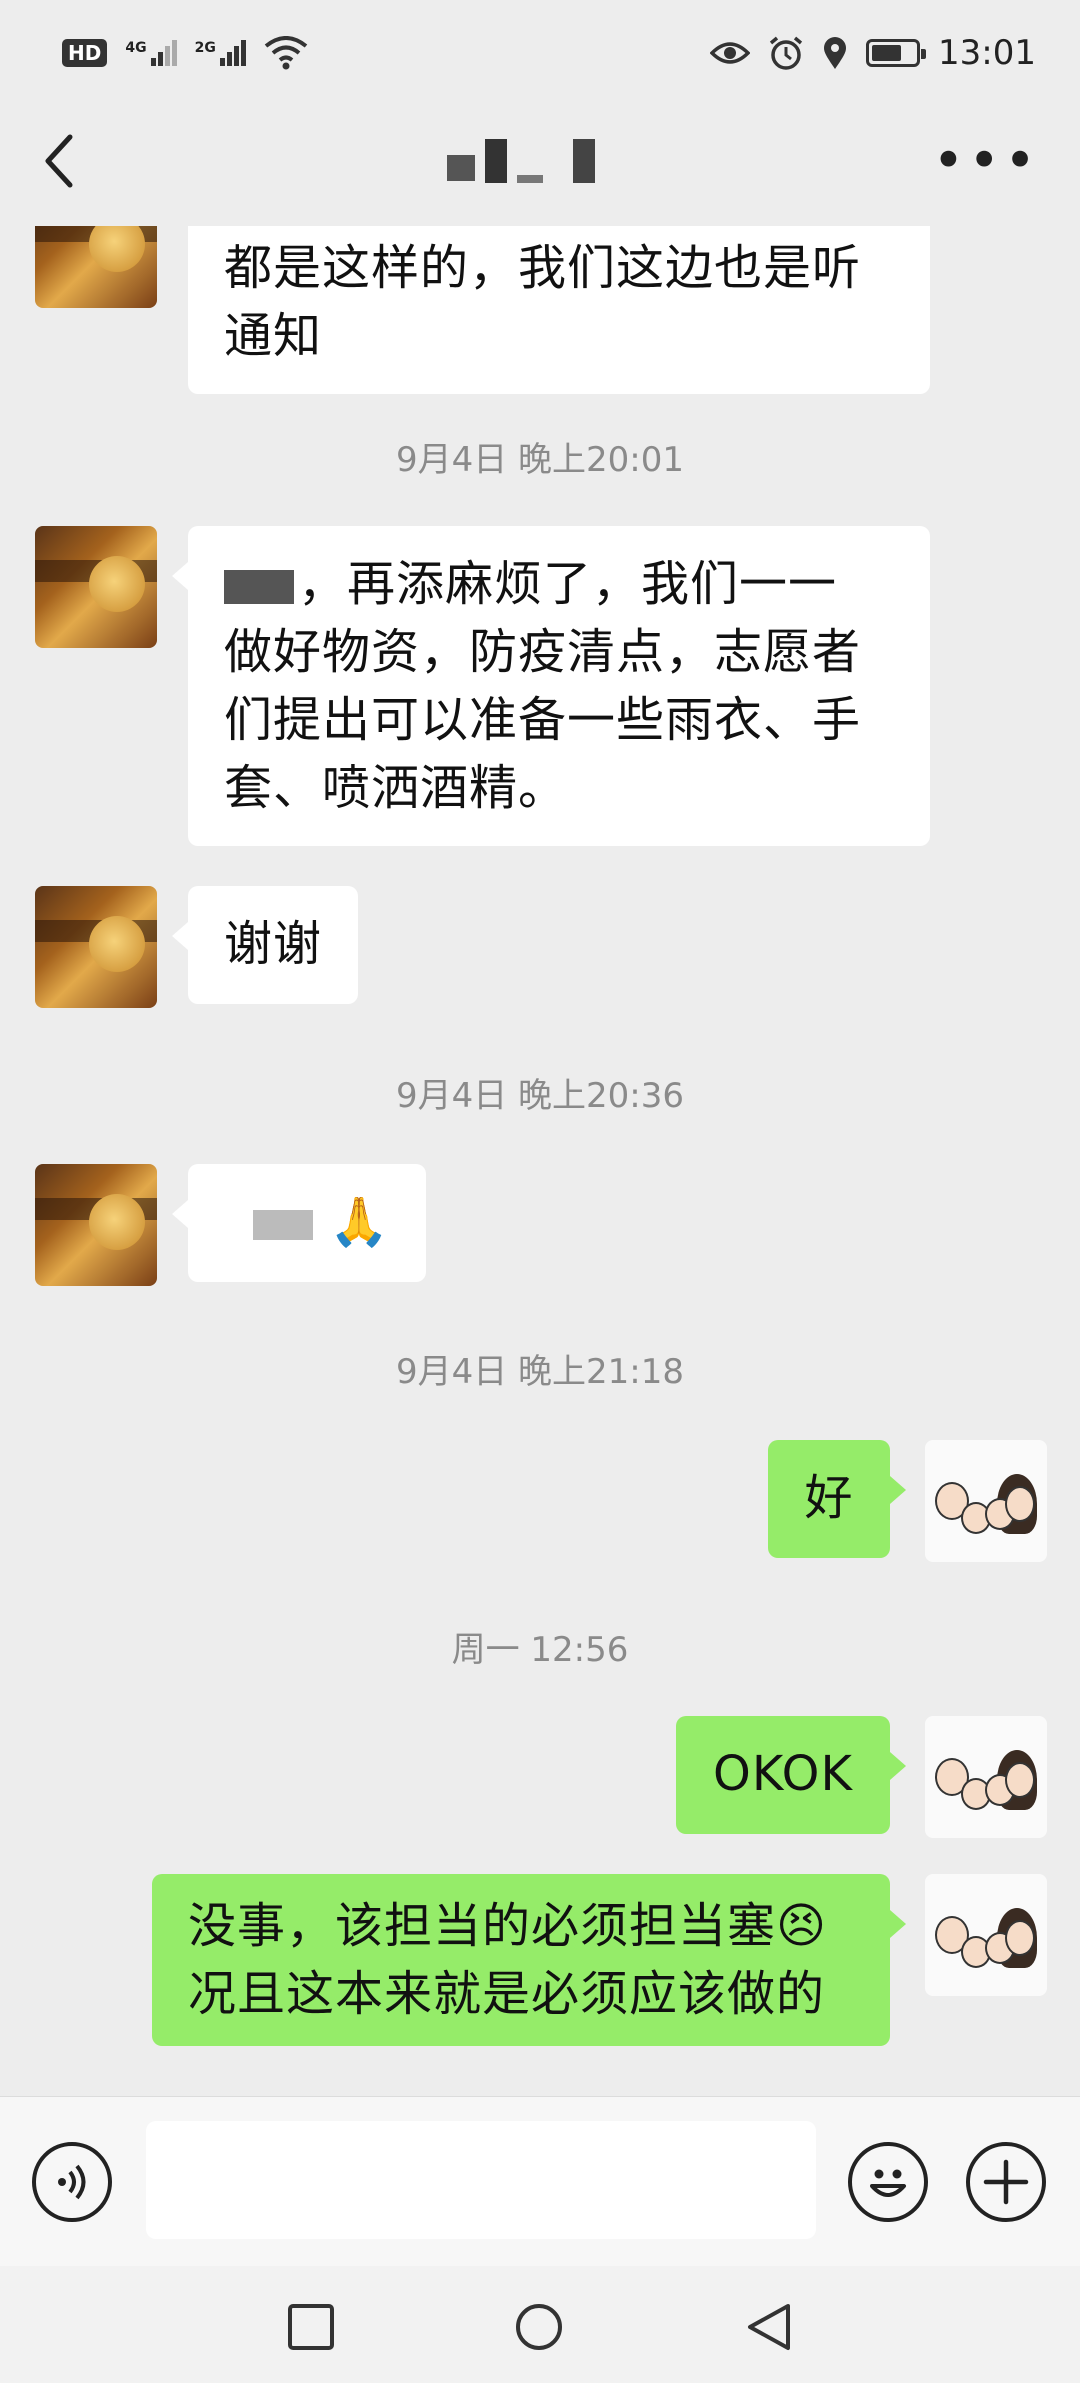 Image resolution: width=1080 pixels, height=2383 pixels. What do you see at coordinates (540, 1777) in the screenshot?
I see `message-right: OKOK` at bounding box center [540, 1777].